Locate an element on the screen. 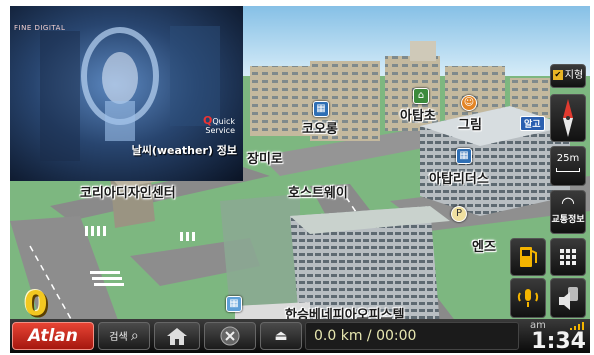  map-label-entz: 엔즈 is located at coordinates (484, 245).